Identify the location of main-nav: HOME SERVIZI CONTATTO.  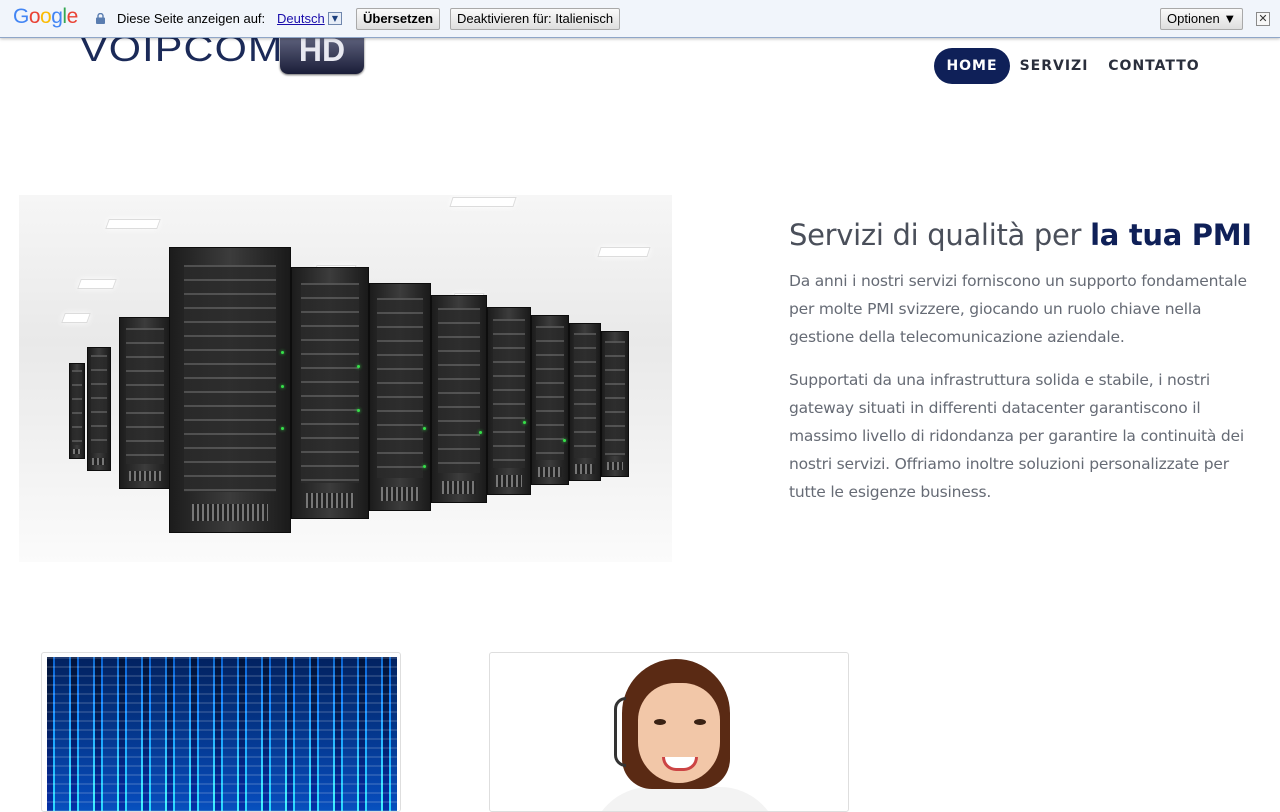
(640, 66).